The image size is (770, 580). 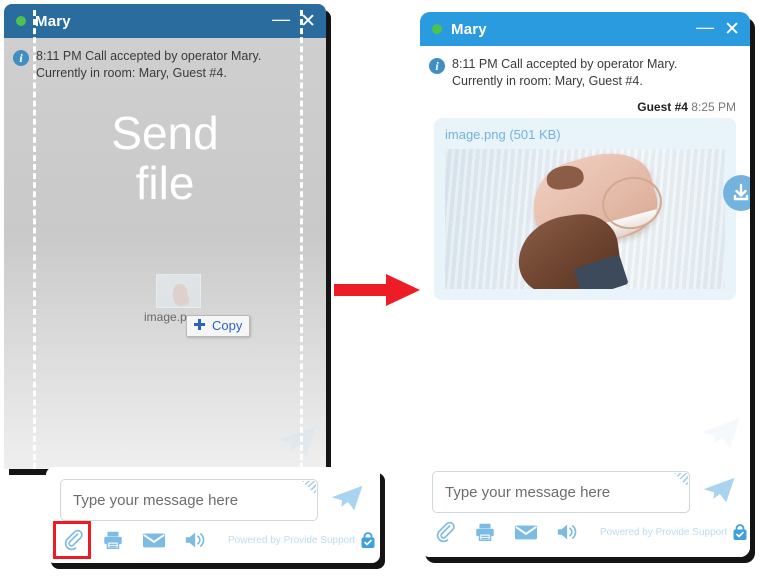 I want to click on right-arrow-icon, so click(x=377, y=290).